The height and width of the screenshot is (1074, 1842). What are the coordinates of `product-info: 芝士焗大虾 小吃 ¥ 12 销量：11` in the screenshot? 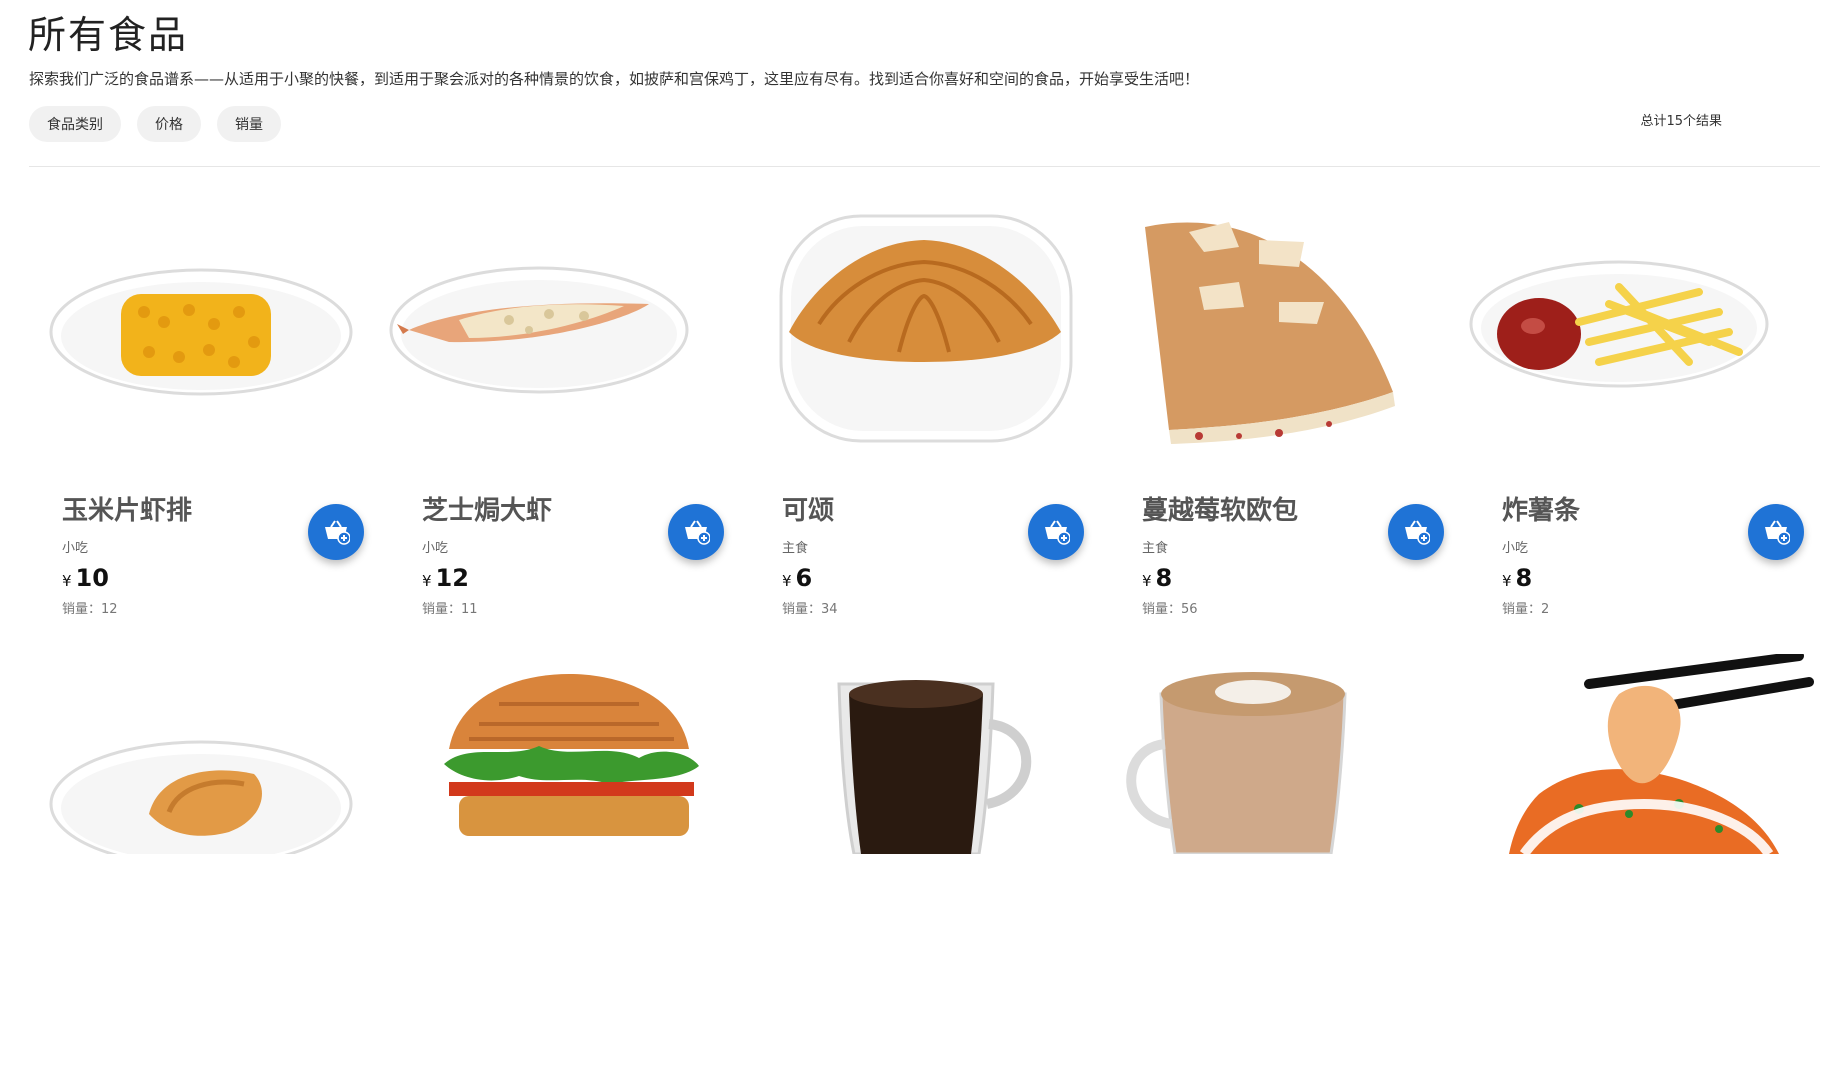 It's located at (487, 553).